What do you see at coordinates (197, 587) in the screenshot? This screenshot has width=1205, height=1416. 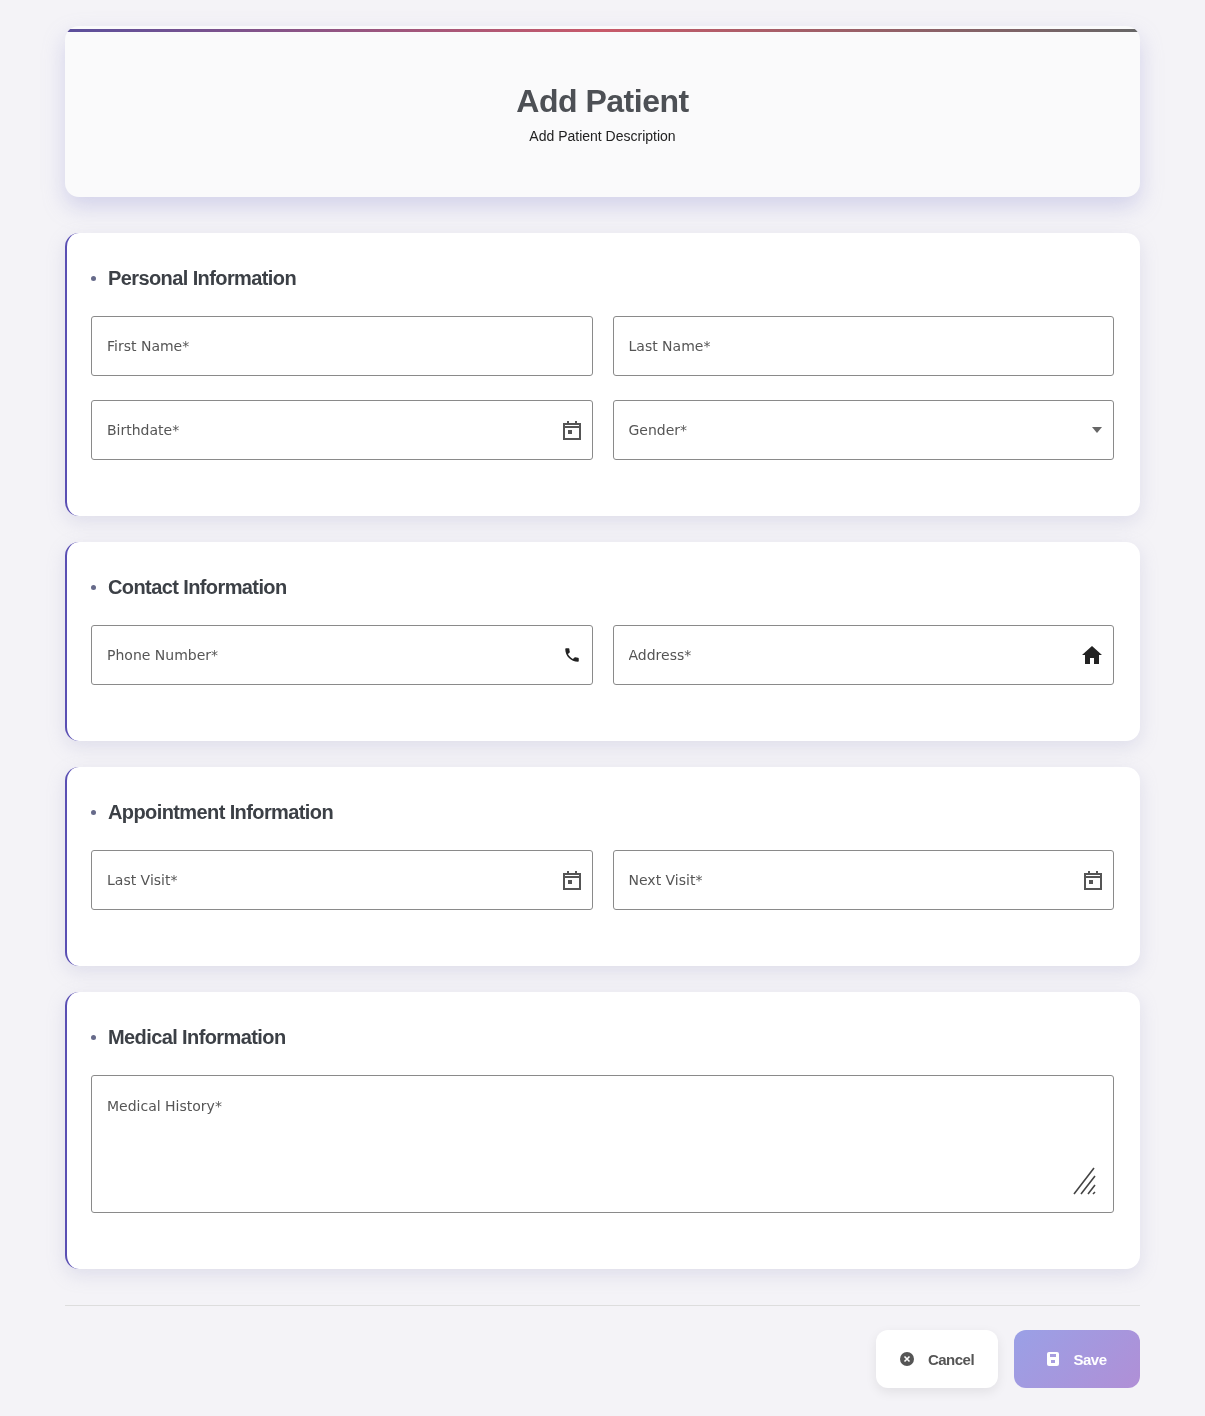 I see `section-title: Contact Information` at bounding box center [197, 587].